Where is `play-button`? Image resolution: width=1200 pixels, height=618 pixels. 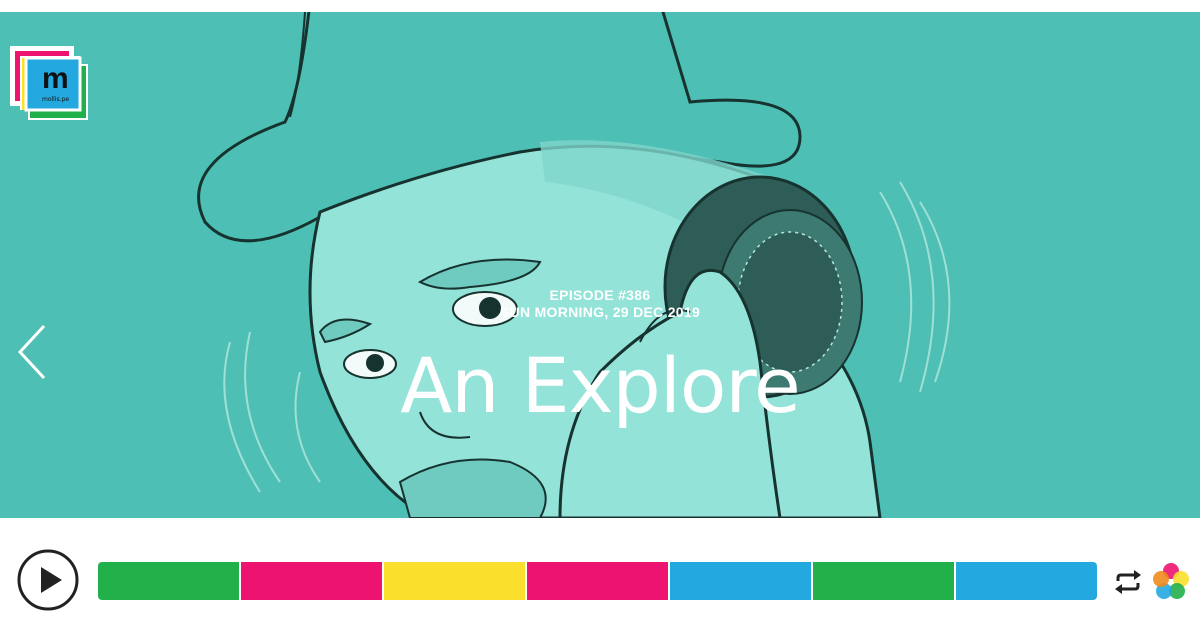 play-button is located at coordinates (48, 580).